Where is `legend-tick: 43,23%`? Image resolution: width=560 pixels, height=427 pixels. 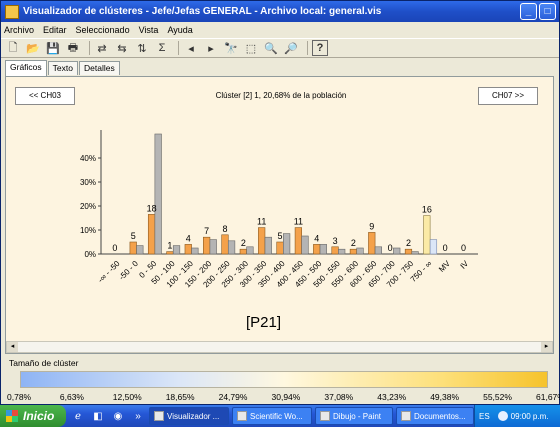 legend-tick: 43,23% is located at coordinates (392, 397).